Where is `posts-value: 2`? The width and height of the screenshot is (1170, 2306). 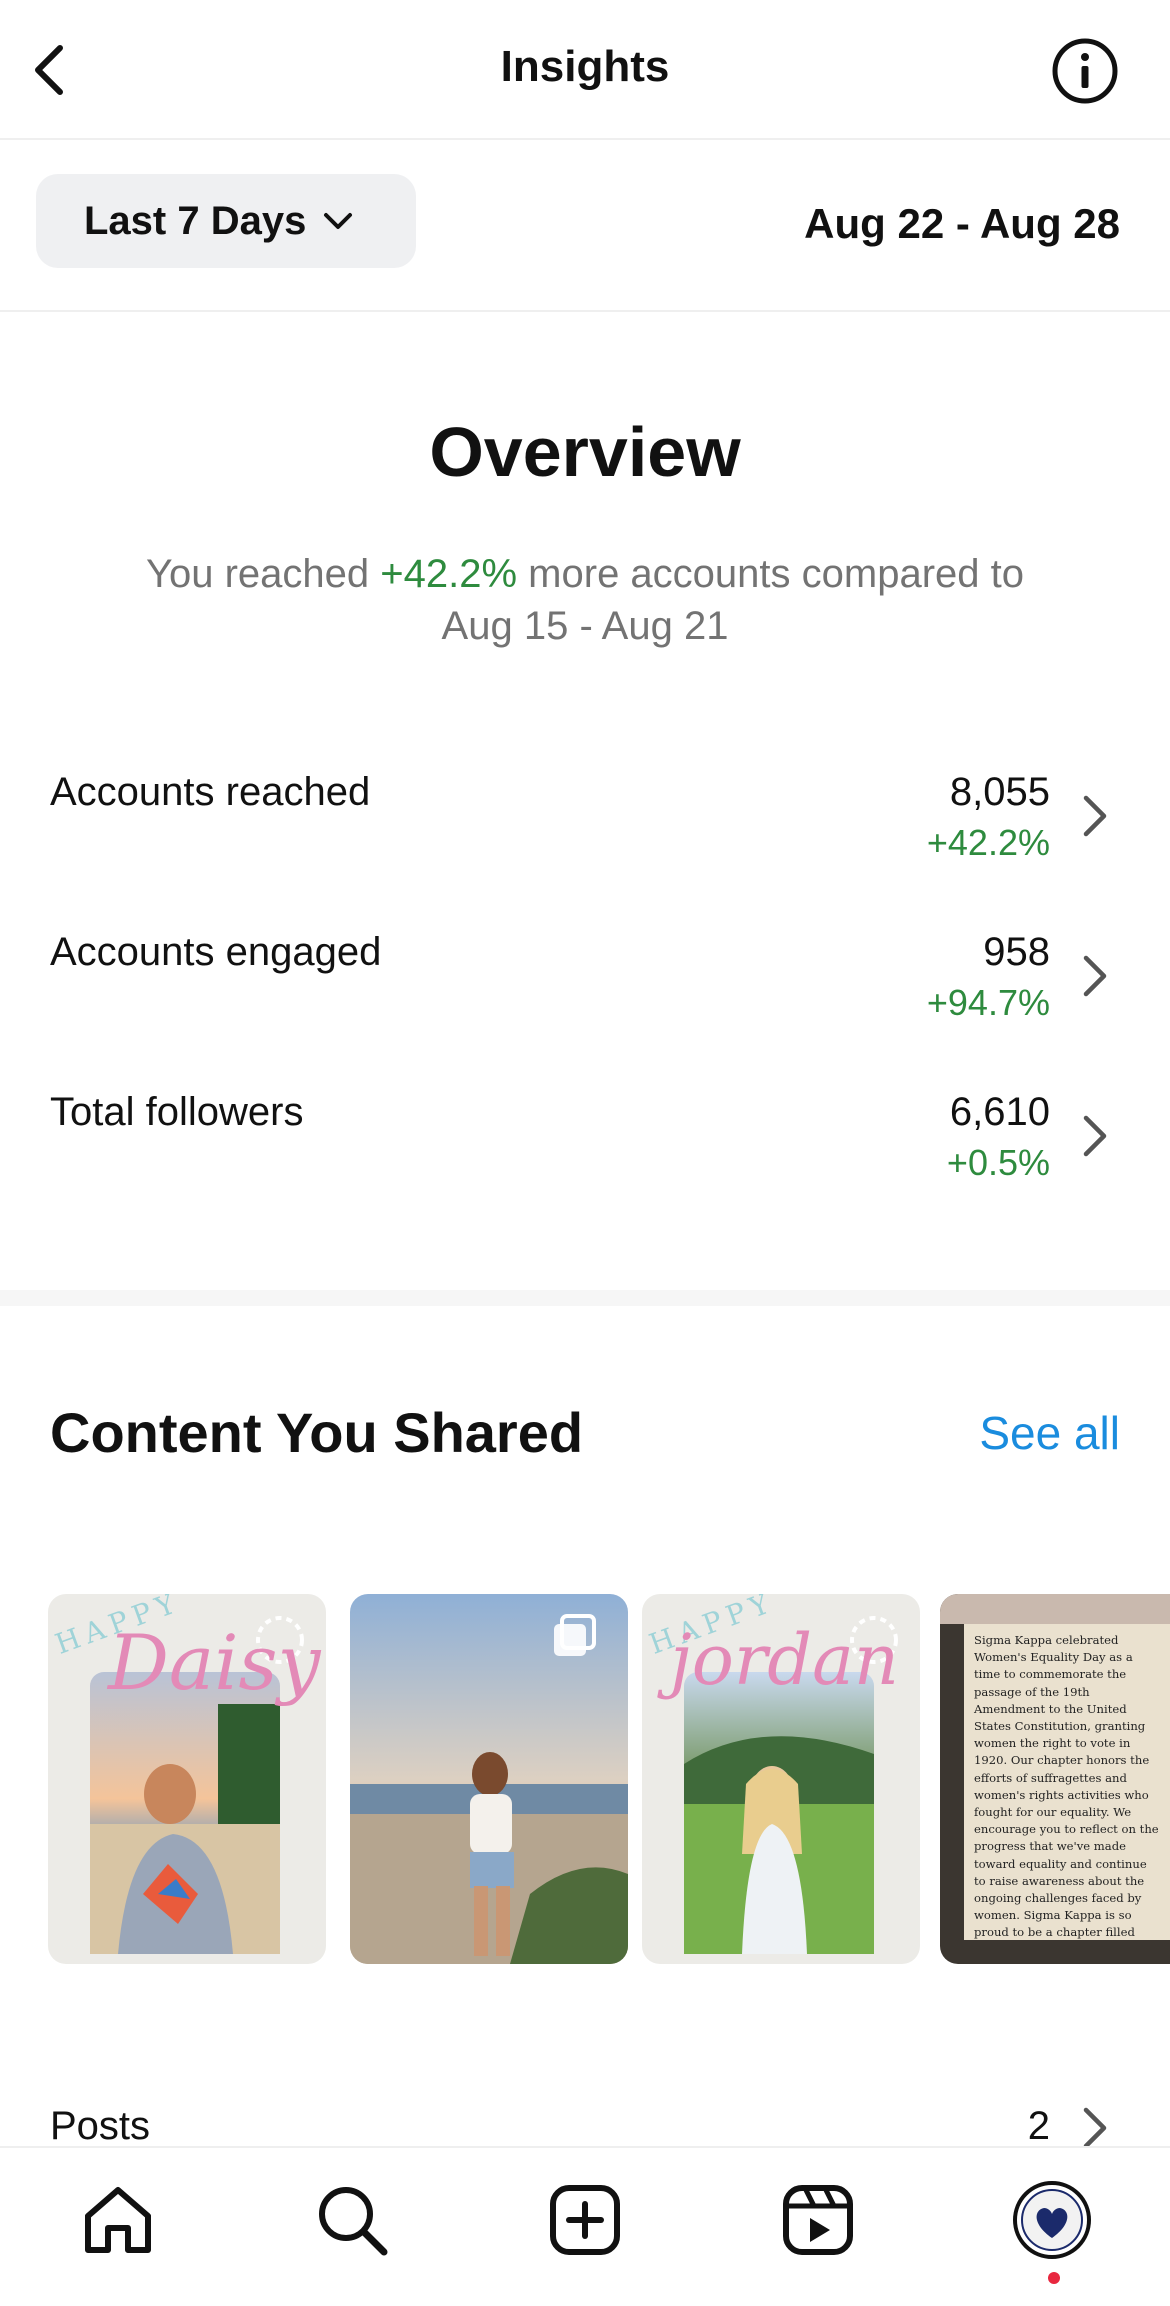 posts-value: 2 is located at coordinates (1038, 2126).